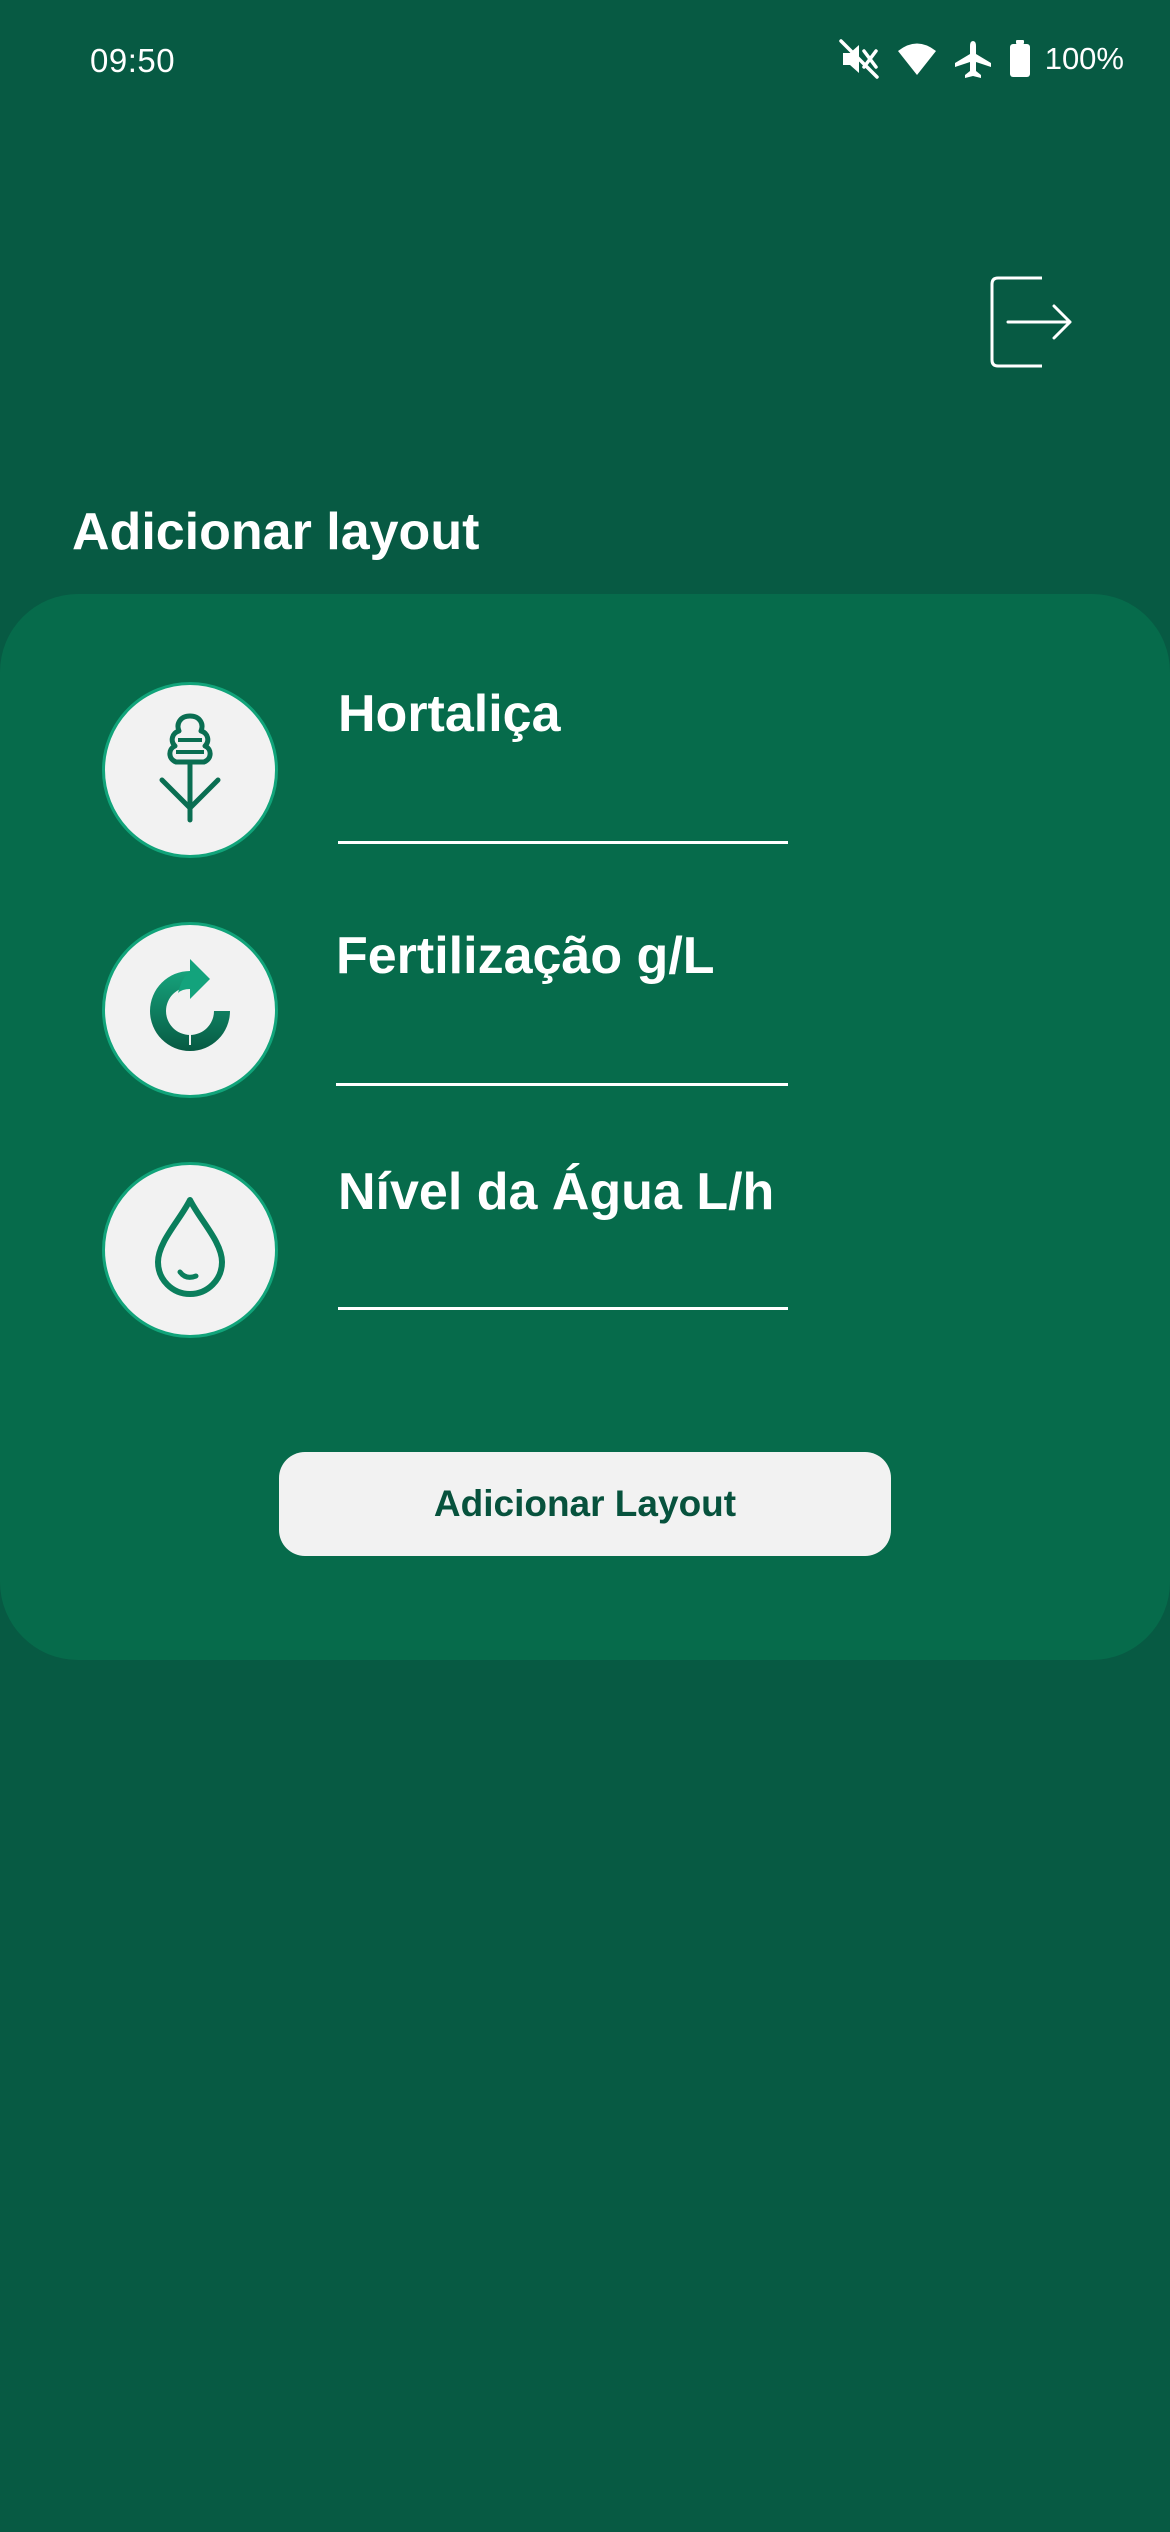 Image resolution: width=1170 pixels, height=2532 pixels. I want to click on fertilizer-icon, so click(190, 1010).